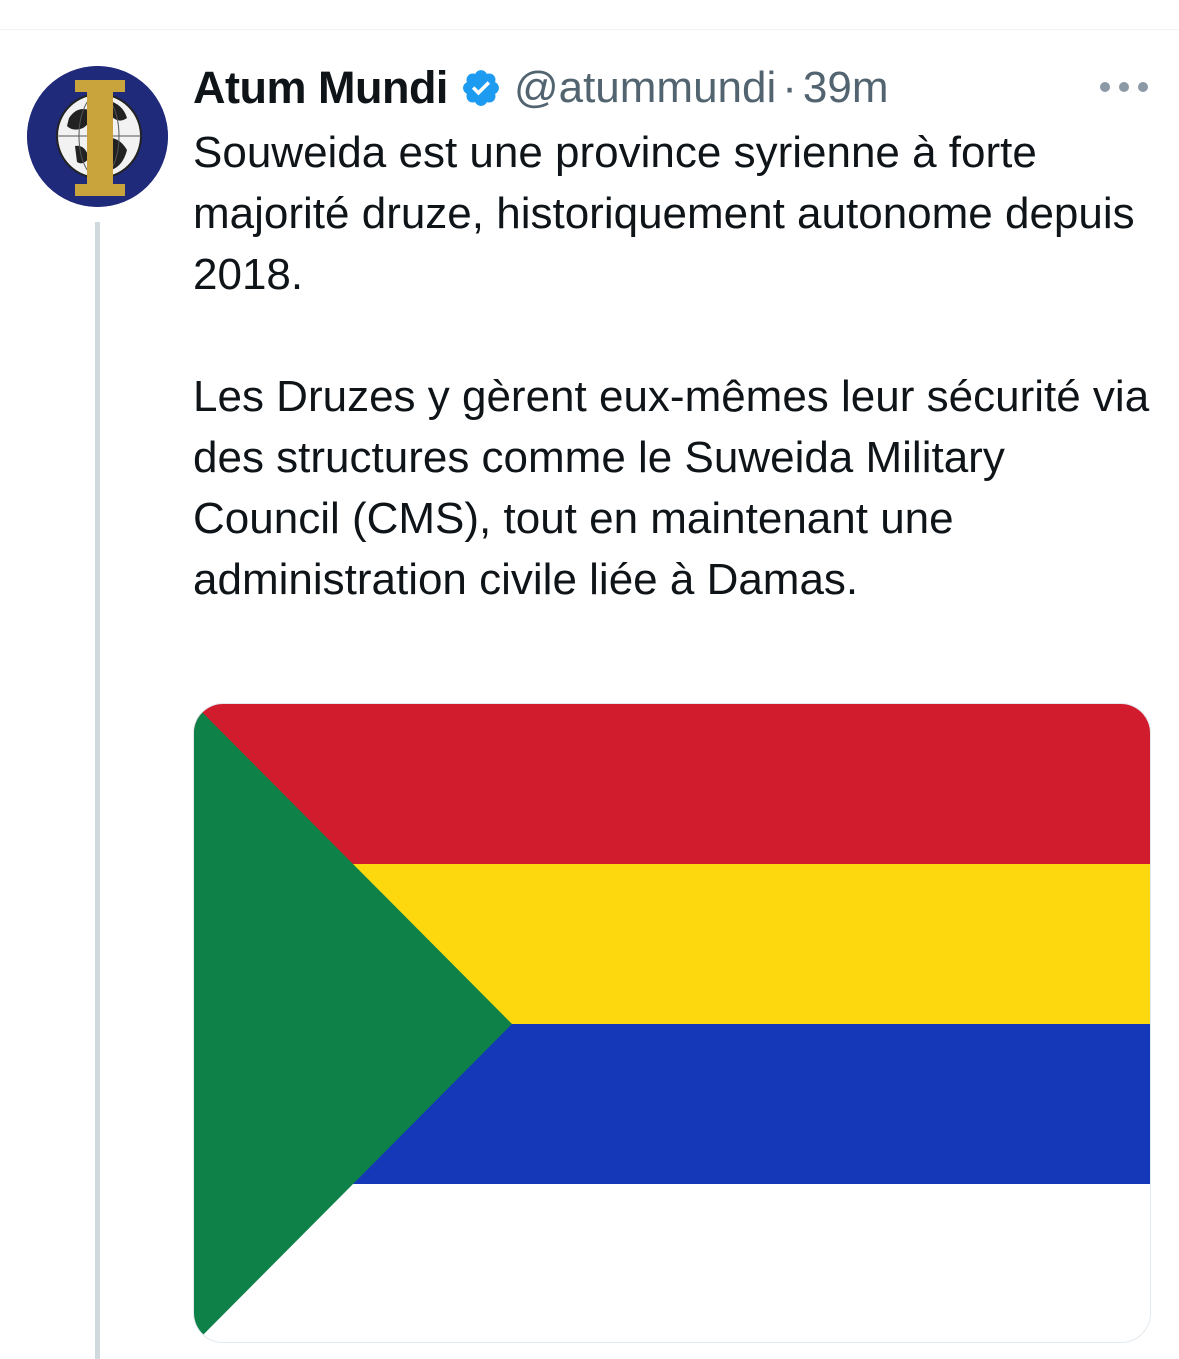 The width and height of the screenshot is (1179, 1359). What do you see at coordinates (97, 790) in the screenshot?
I see `thread-connector-line` at bounding box center [97, 790].